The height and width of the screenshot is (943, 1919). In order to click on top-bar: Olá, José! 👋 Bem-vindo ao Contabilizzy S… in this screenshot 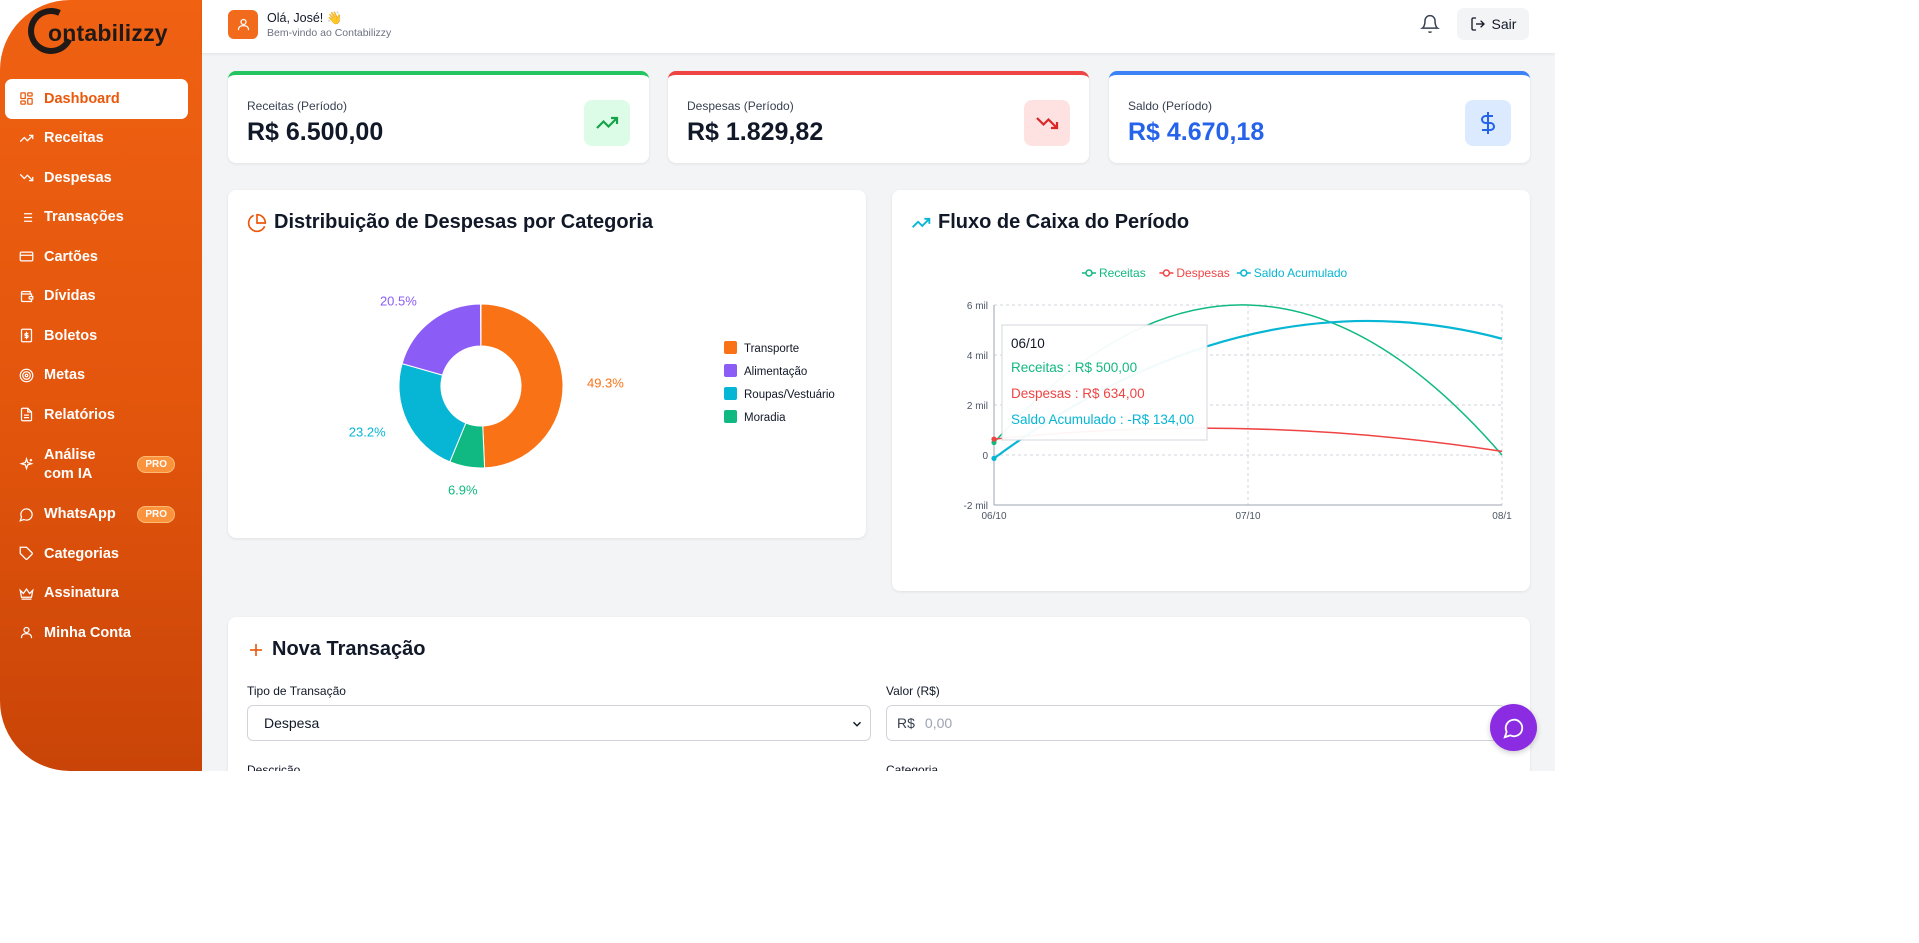, I will do `click(878, 26)`.